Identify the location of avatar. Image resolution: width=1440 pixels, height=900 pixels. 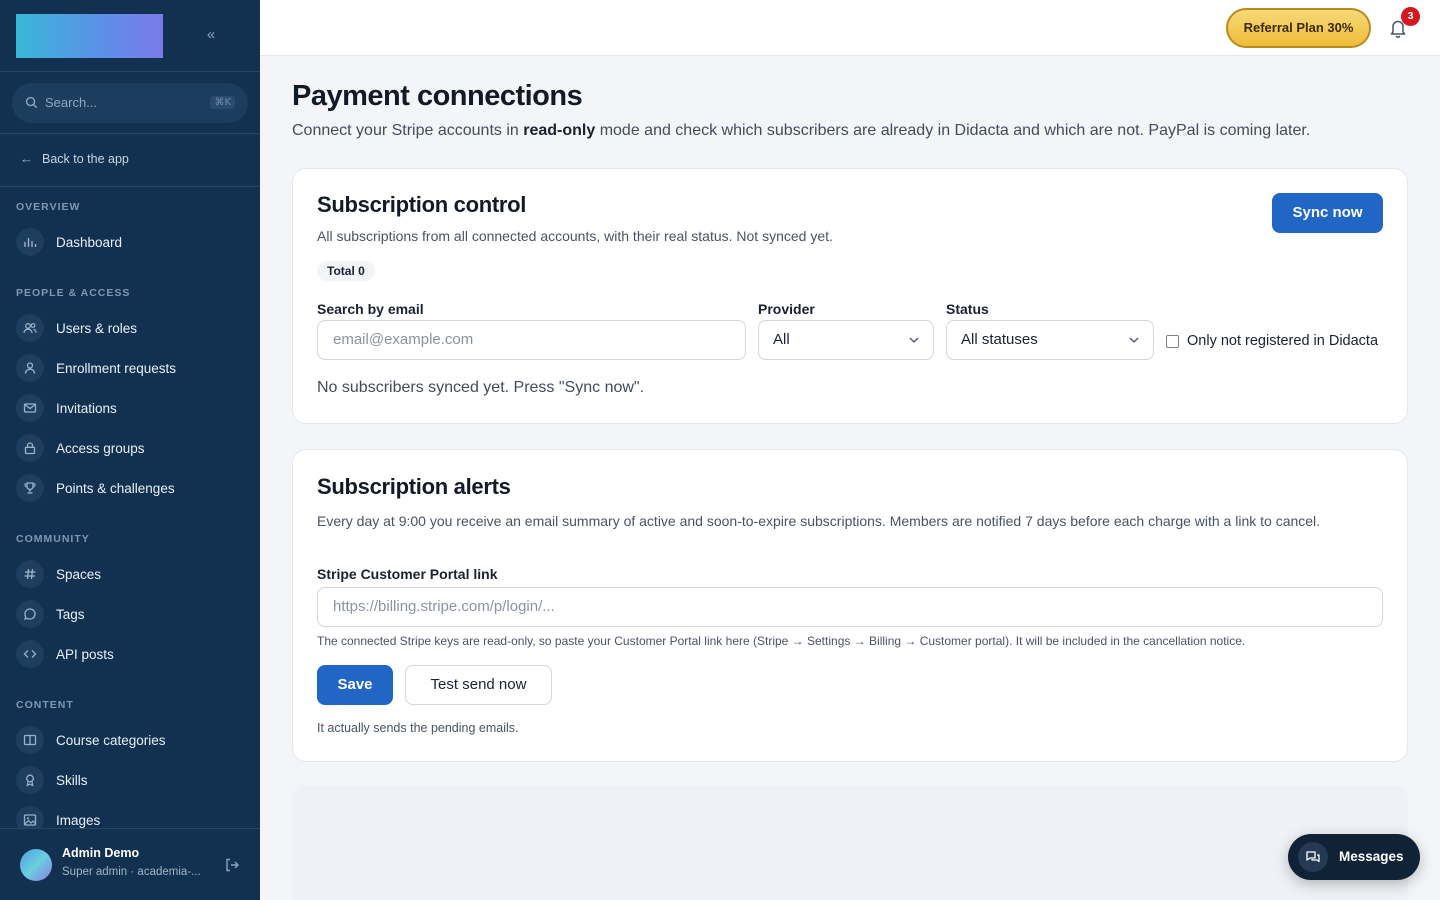
(36, 865).